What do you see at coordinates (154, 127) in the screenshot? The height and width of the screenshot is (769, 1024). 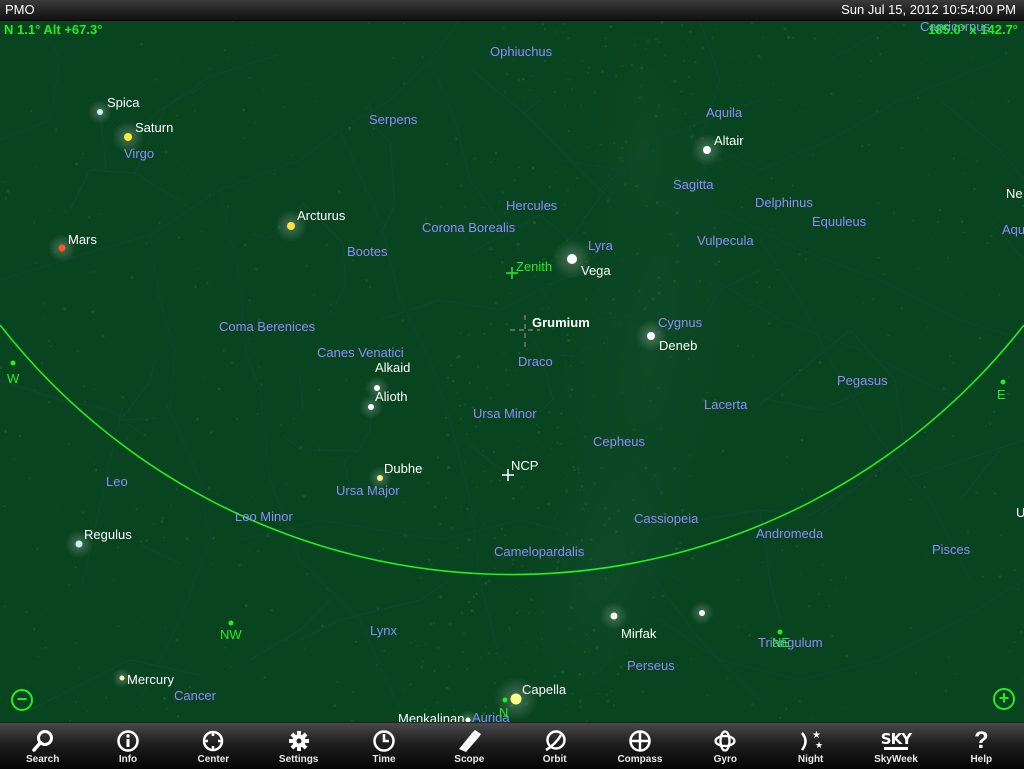 I see `planet-label: Saturn` at bounding box center [154, 127].